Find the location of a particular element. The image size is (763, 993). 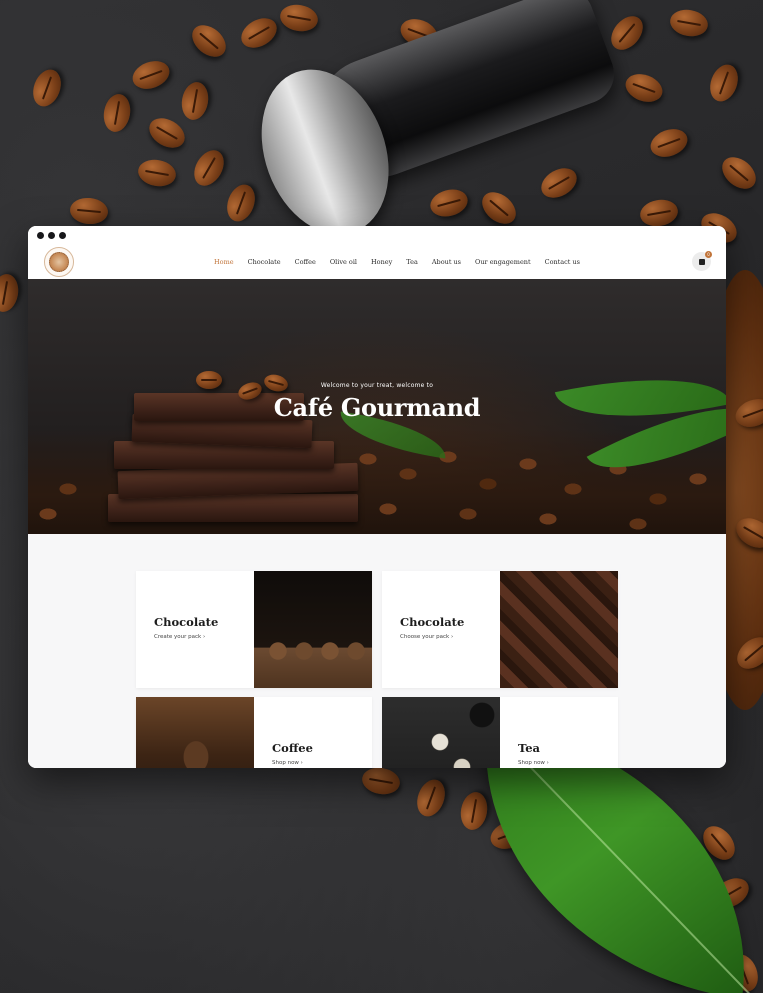

logo-emblem-icon is located at coordinates (59, 262).